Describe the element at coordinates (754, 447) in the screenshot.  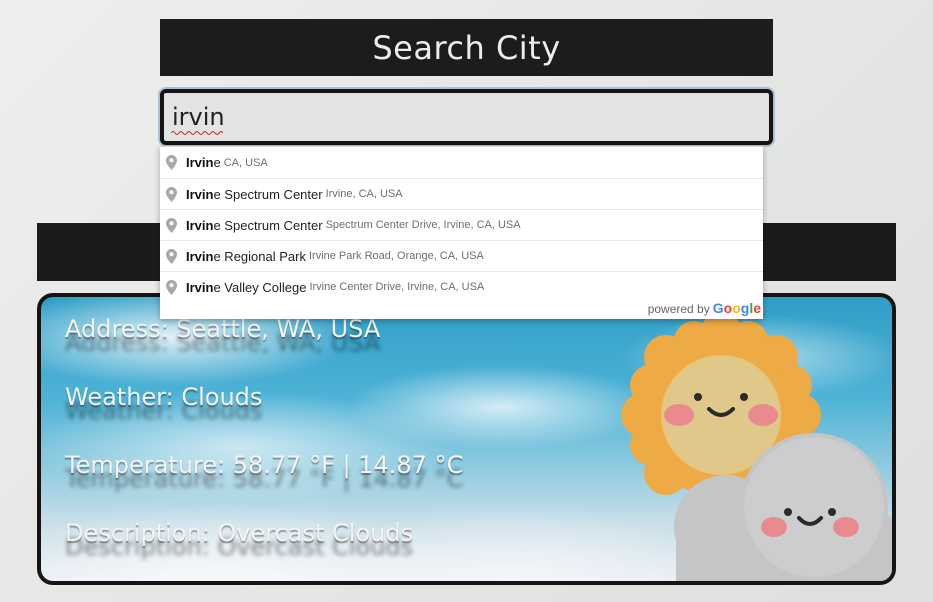
I see `sun-behind-cloud-icon` at that location.